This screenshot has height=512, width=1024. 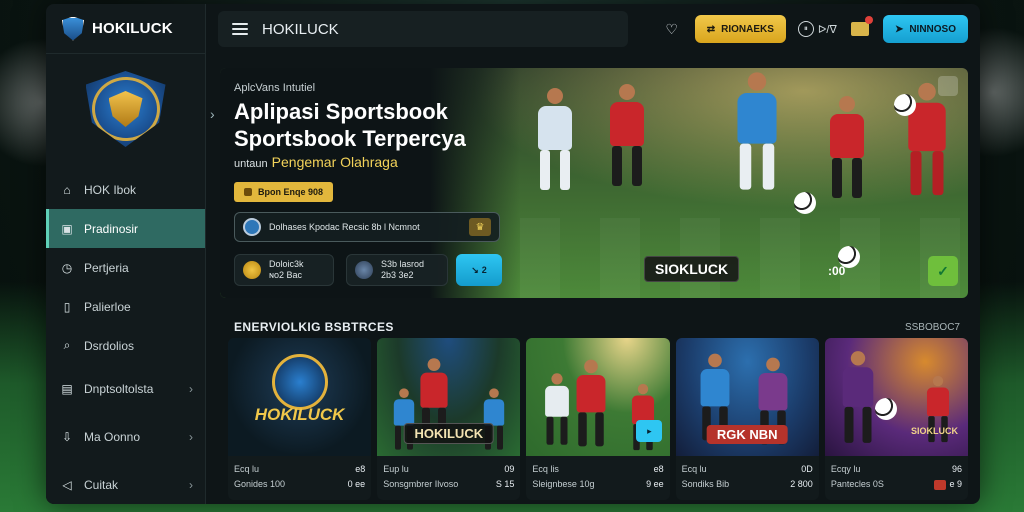 I want to click on avatar, so click(x=252, y=227).